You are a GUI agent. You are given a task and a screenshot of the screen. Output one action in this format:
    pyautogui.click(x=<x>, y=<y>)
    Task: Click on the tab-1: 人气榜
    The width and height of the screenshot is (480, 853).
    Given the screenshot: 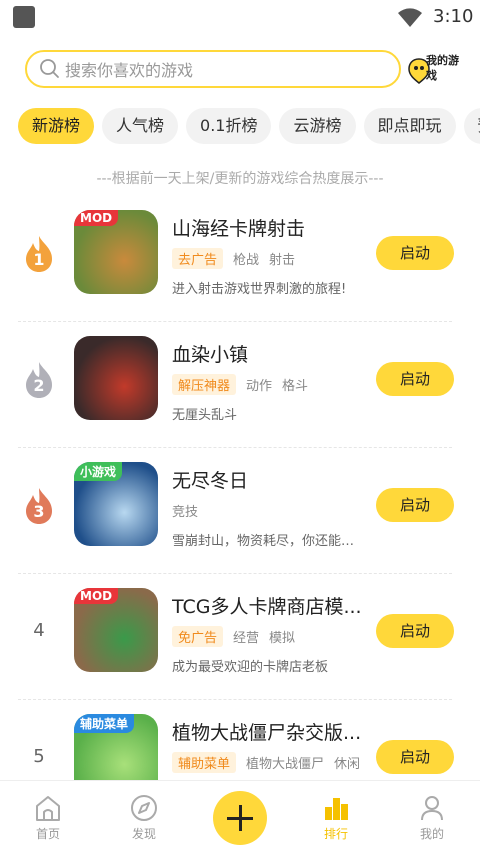 What is the action you would take?
    pyautogui.click(x=140, y=126)
    